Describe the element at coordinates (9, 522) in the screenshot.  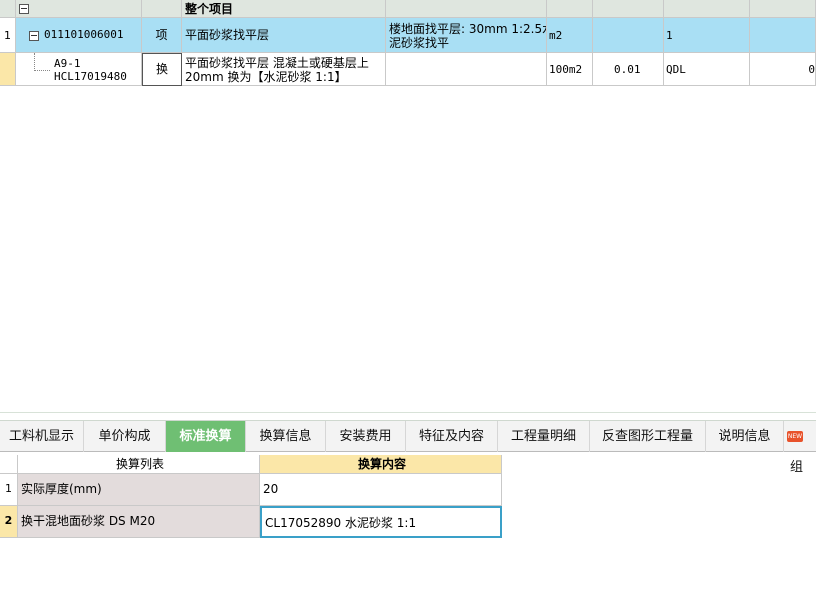
I see `bottom-row-index: 2` at that location.